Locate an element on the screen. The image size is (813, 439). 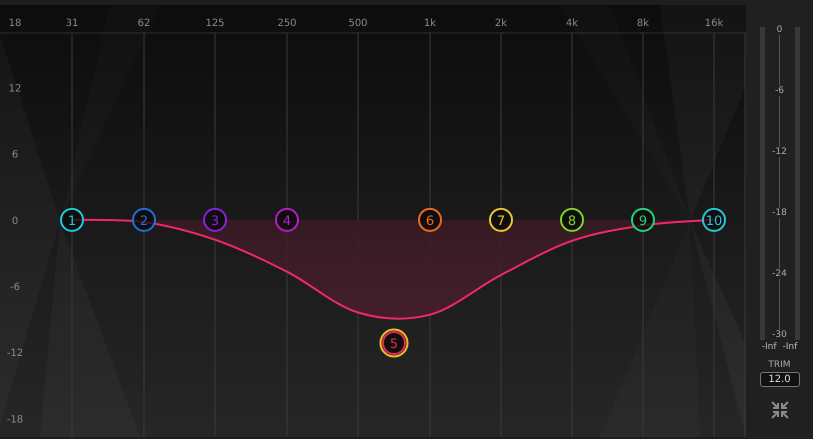
gain-label: -12 is located at coordinates (15, 354).